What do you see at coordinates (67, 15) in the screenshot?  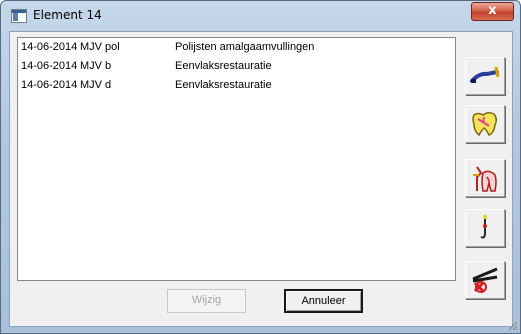 I see `window-title: Element 14` at bounding box center [67, 15].